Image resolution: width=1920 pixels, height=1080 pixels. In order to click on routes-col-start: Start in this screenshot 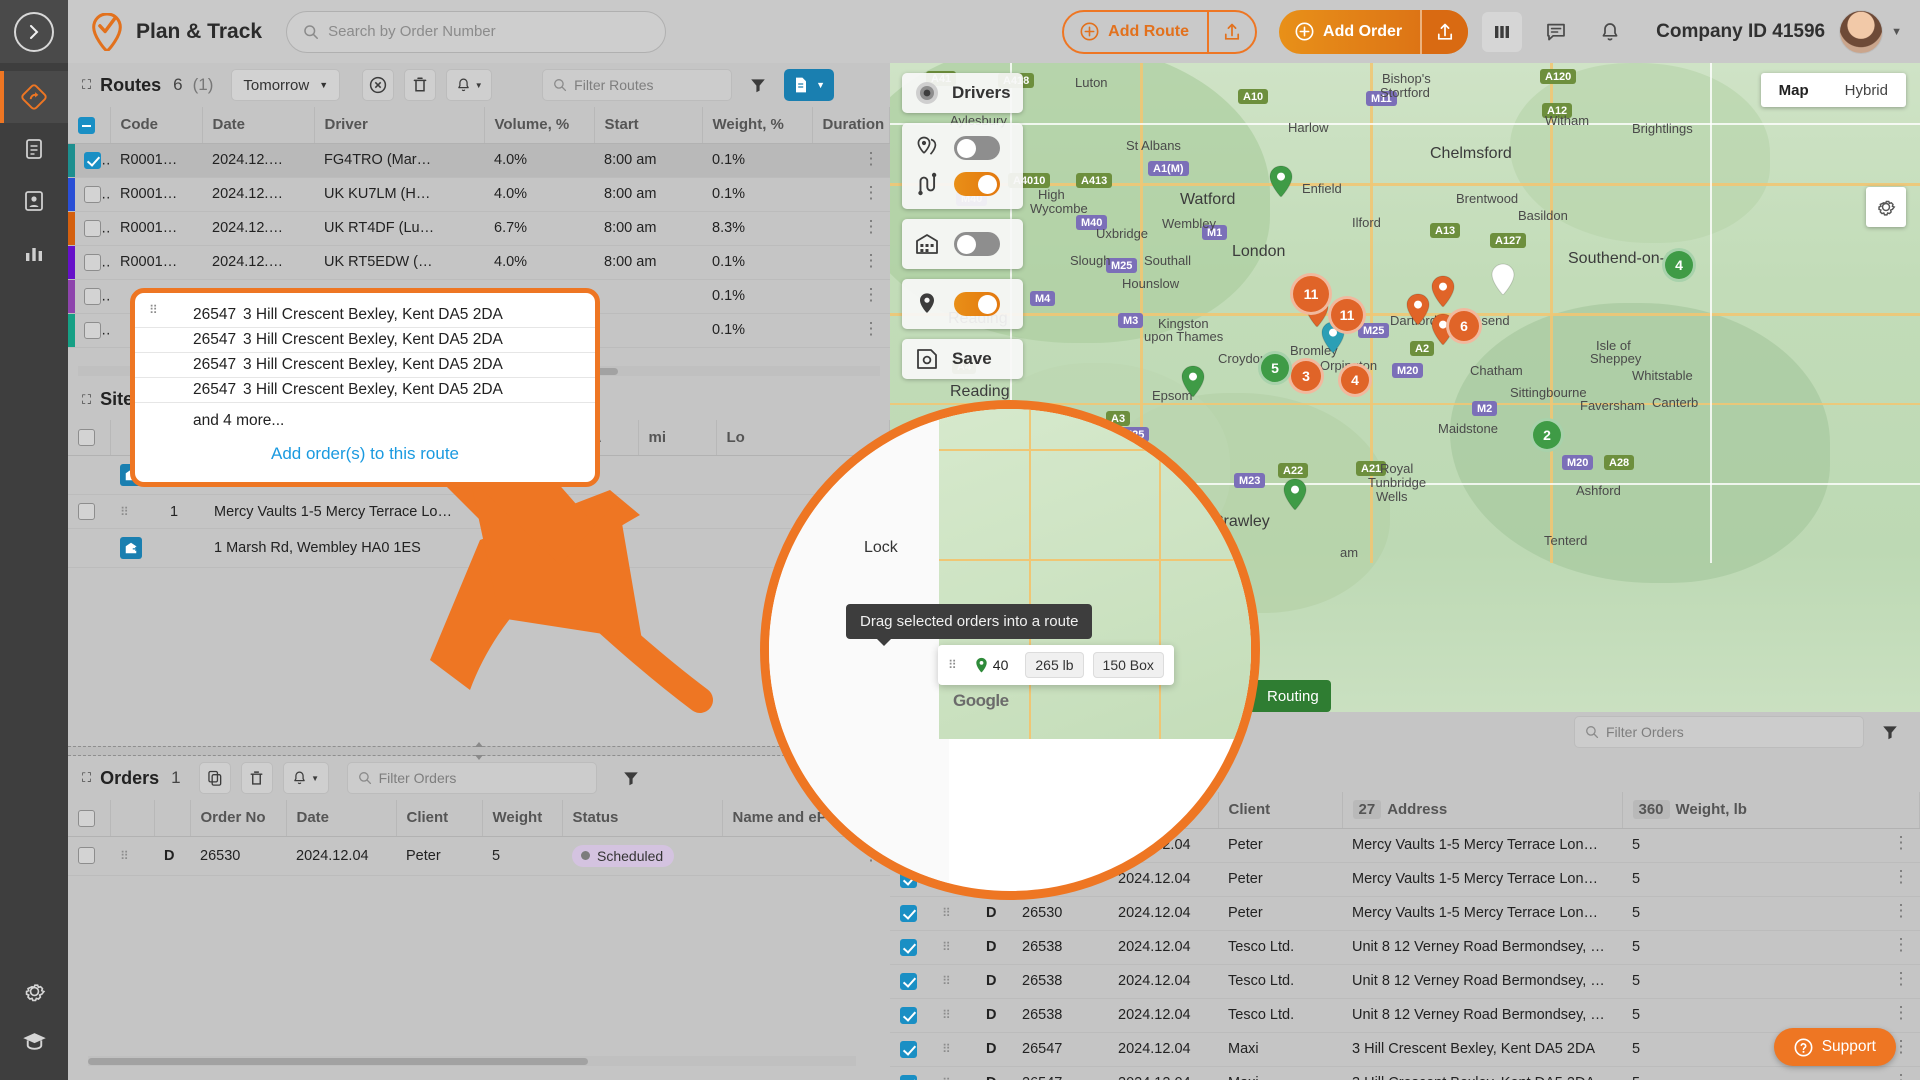, I will do `click(648, 125)`.